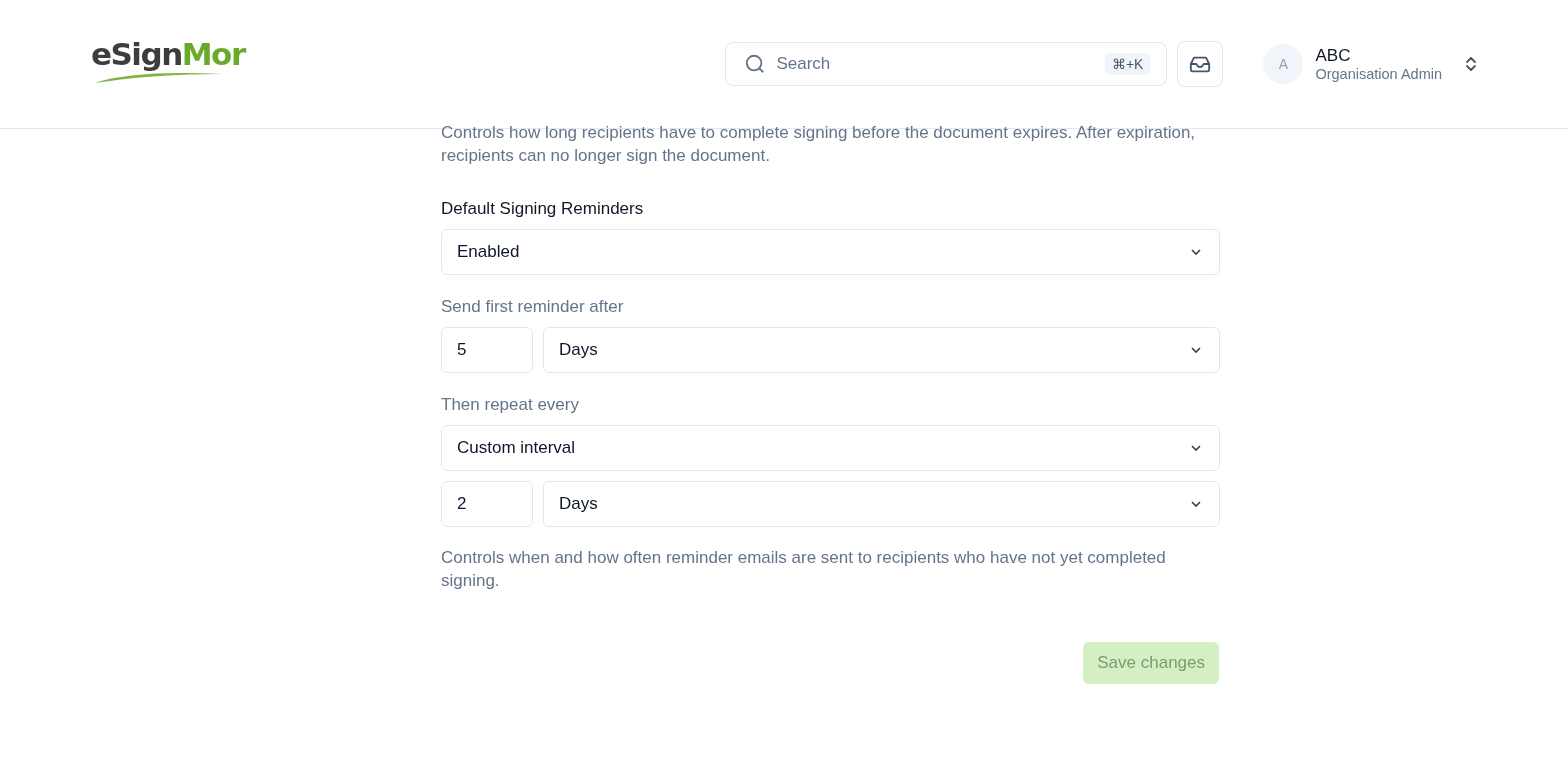 This screenshot has height=778, width=1568. What do you see at coordinates (168, 58) in the screenshot?
I see `logo: eSignMor` at bounding box center [168, 58].